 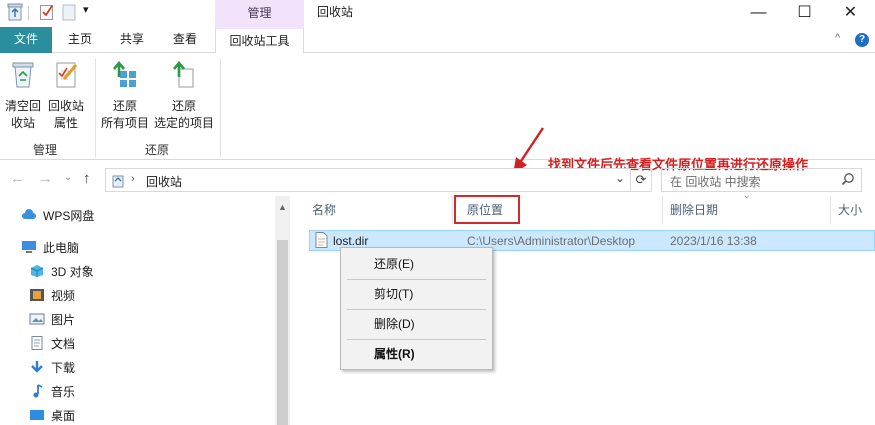 I want to click on up-arrow-icon: ↑, so click(x=87, y=178).